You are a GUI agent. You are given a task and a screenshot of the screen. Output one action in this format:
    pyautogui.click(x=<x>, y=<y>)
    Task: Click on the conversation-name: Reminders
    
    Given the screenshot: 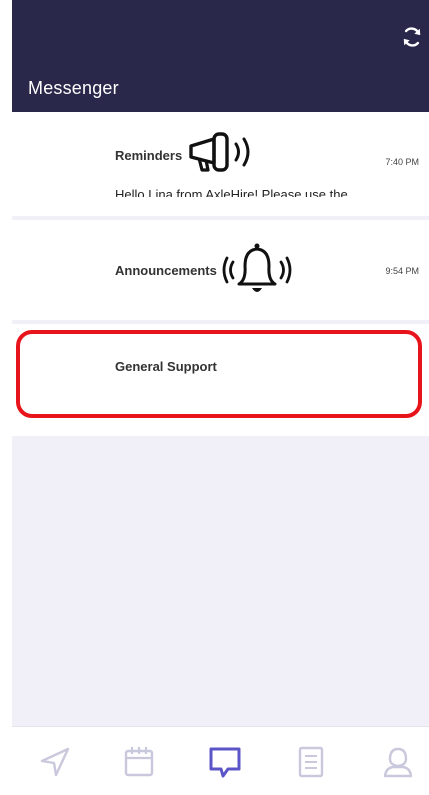 What is the action you would take?
    pyautogui.click(x=149, y=155)
    